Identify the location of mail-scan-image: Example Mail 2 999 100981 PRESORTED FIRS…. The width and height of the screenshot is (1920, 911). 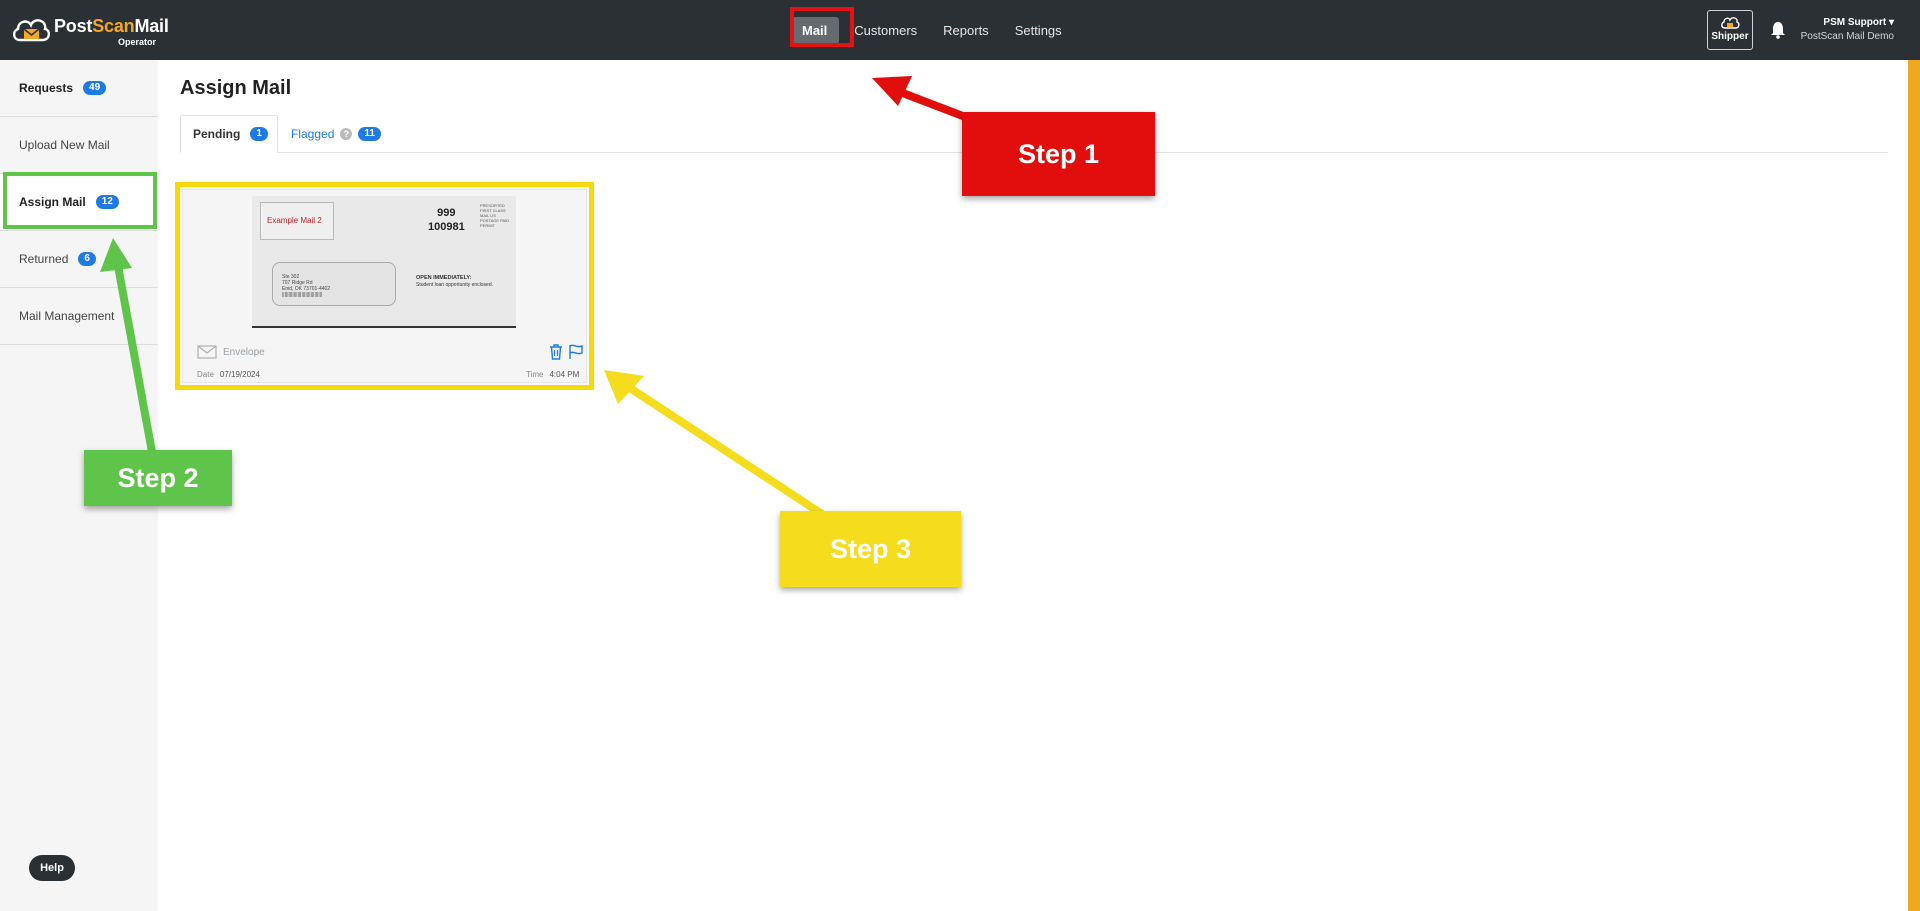
(384, 262).